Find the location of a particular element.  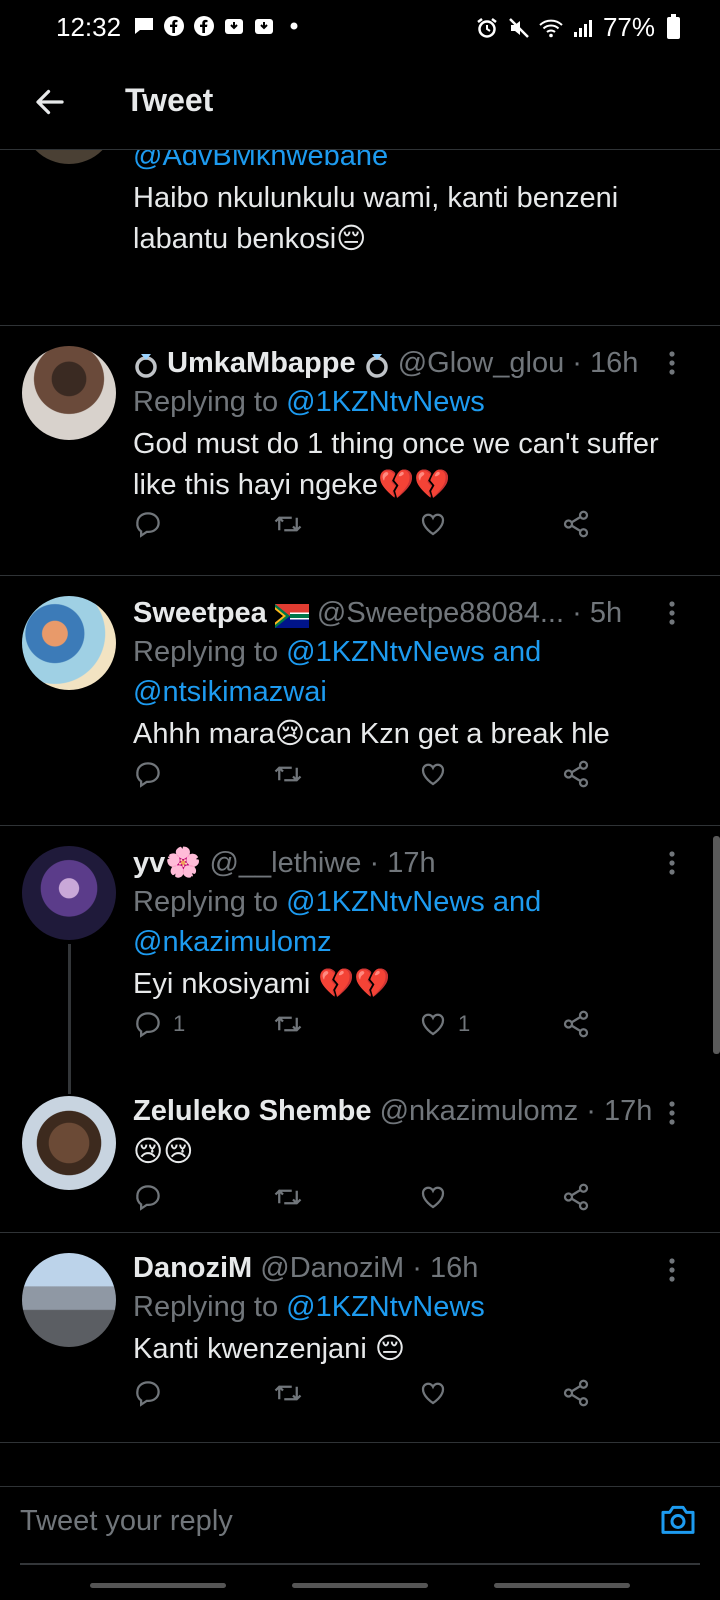

reply-composer is located at coordinates (360, 1526).